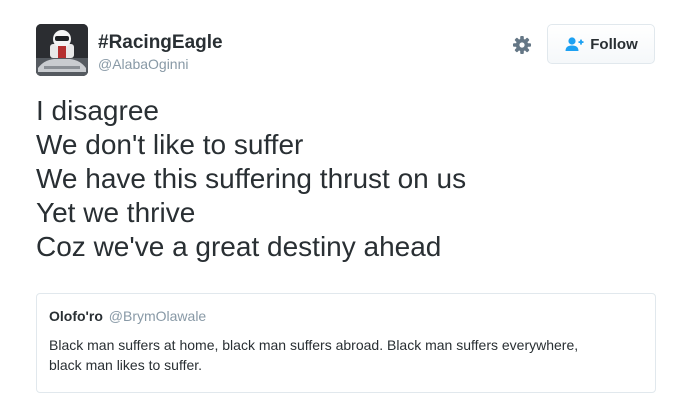 The height and width of the screenshot is (401, 688). I want to click on gear-icon, so click(522, 45).